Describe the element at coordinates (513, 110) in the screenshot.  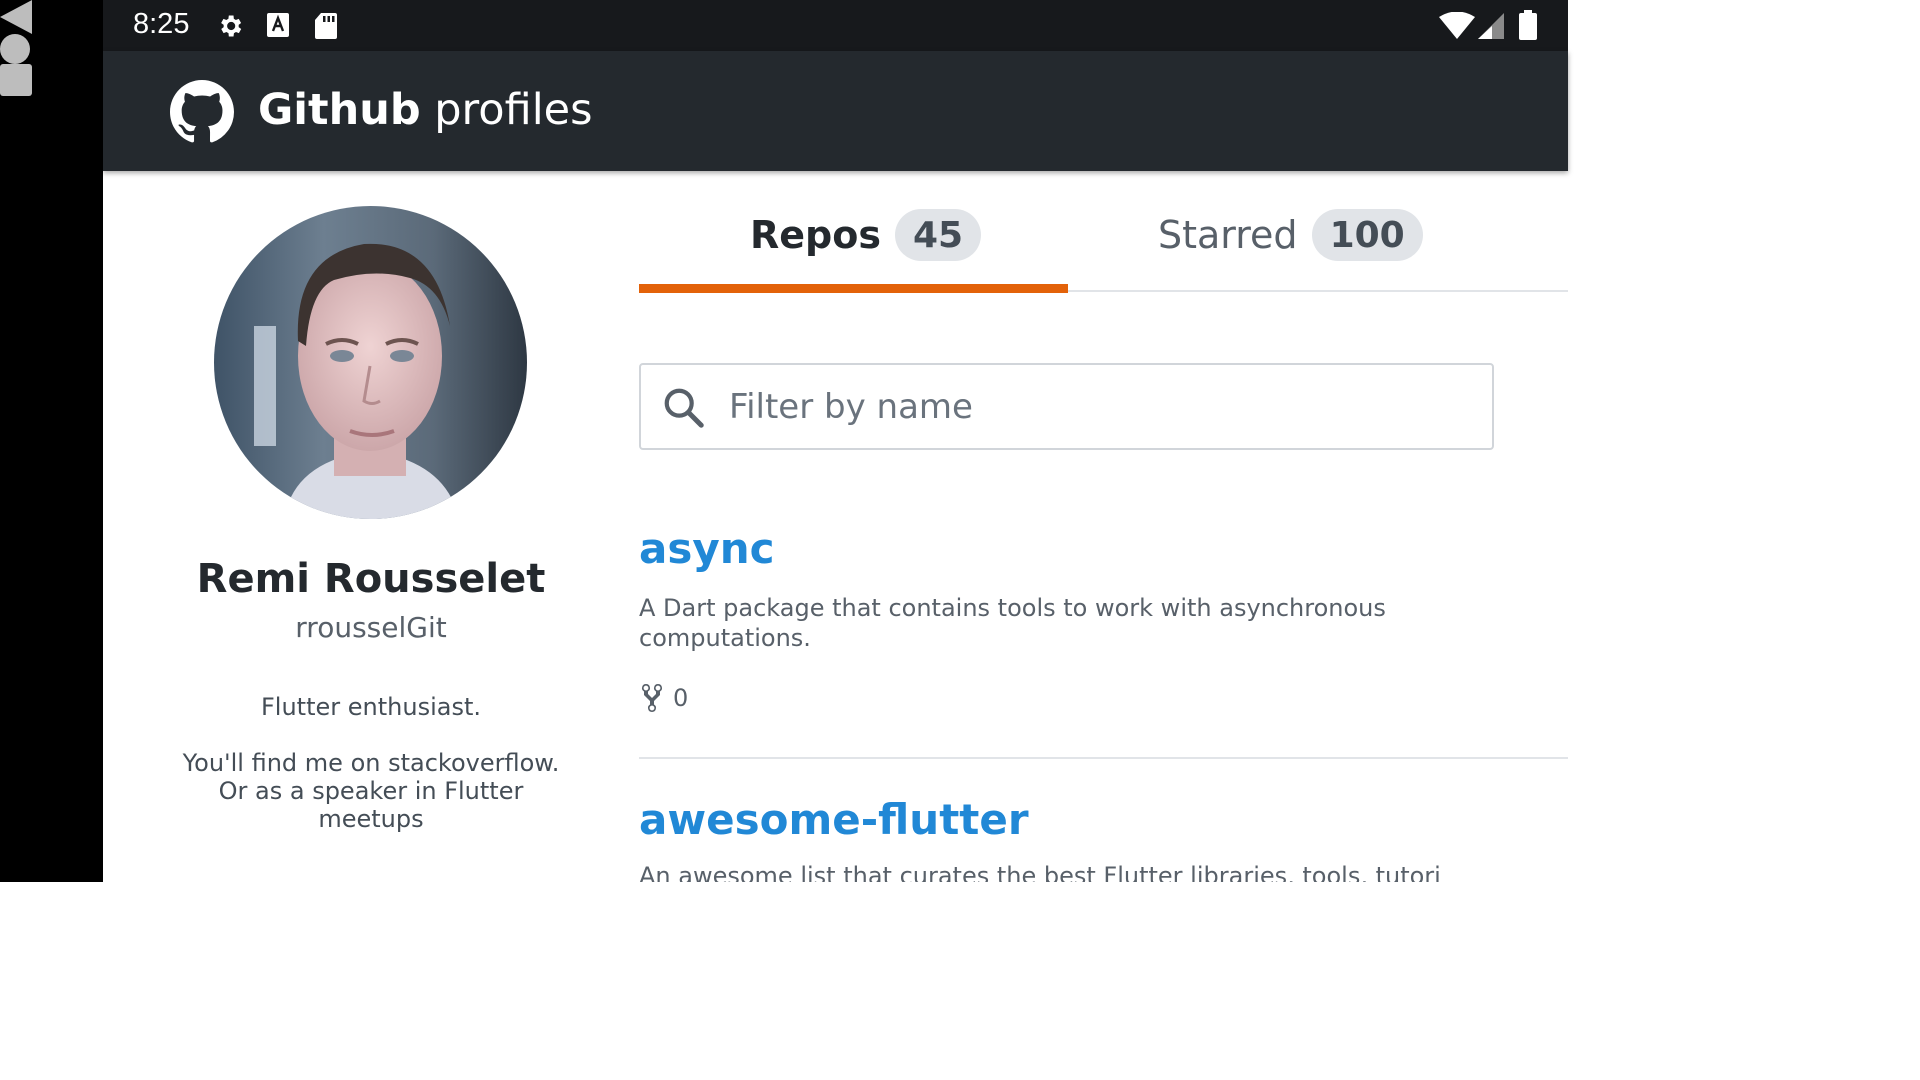
I see `app-title-rest: profiles` at that location.